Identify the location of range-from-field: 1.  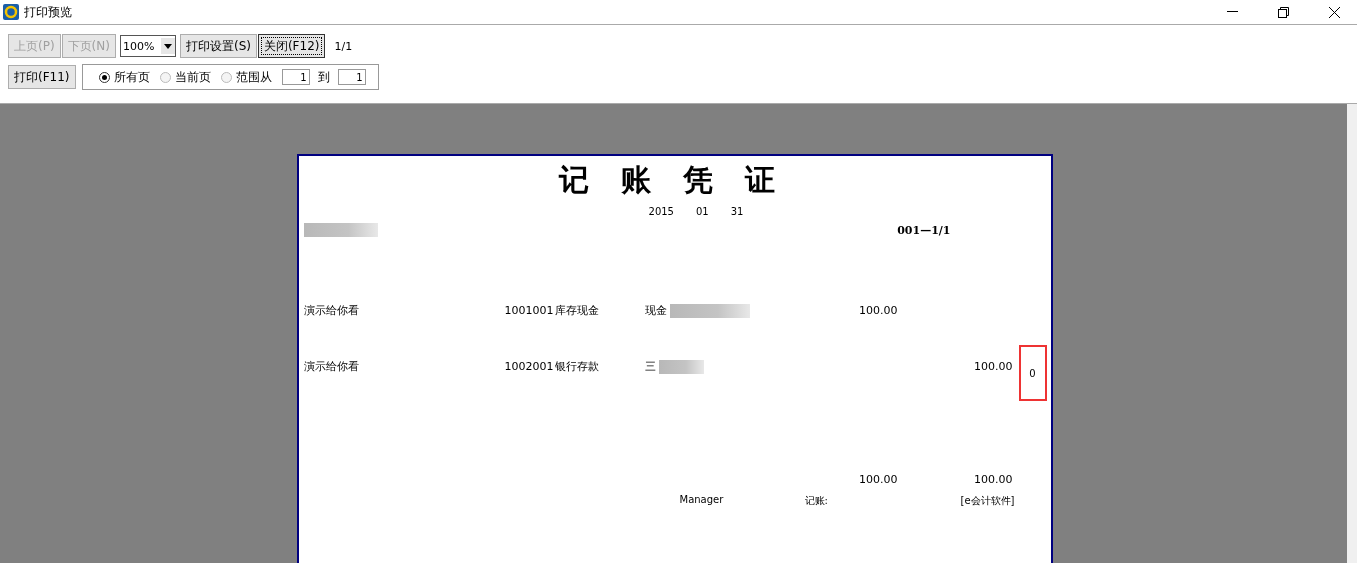
(295, 77).